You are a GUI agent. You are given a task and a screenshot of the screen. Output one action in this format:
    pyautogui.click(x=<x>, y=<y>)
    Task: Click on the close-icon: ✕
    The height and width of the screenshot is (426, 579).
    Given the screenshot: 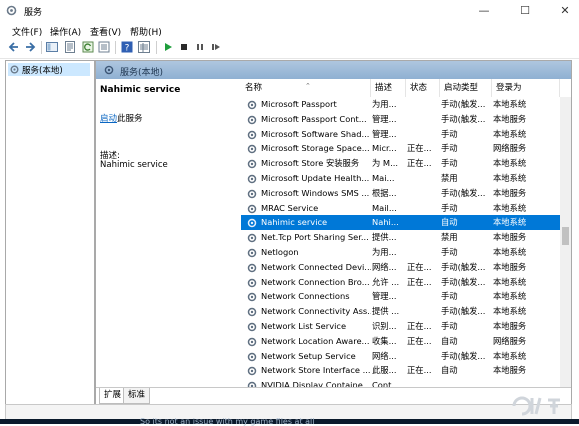 What is the action you would take?
    pyautogui.click(x=565, y=10)
    